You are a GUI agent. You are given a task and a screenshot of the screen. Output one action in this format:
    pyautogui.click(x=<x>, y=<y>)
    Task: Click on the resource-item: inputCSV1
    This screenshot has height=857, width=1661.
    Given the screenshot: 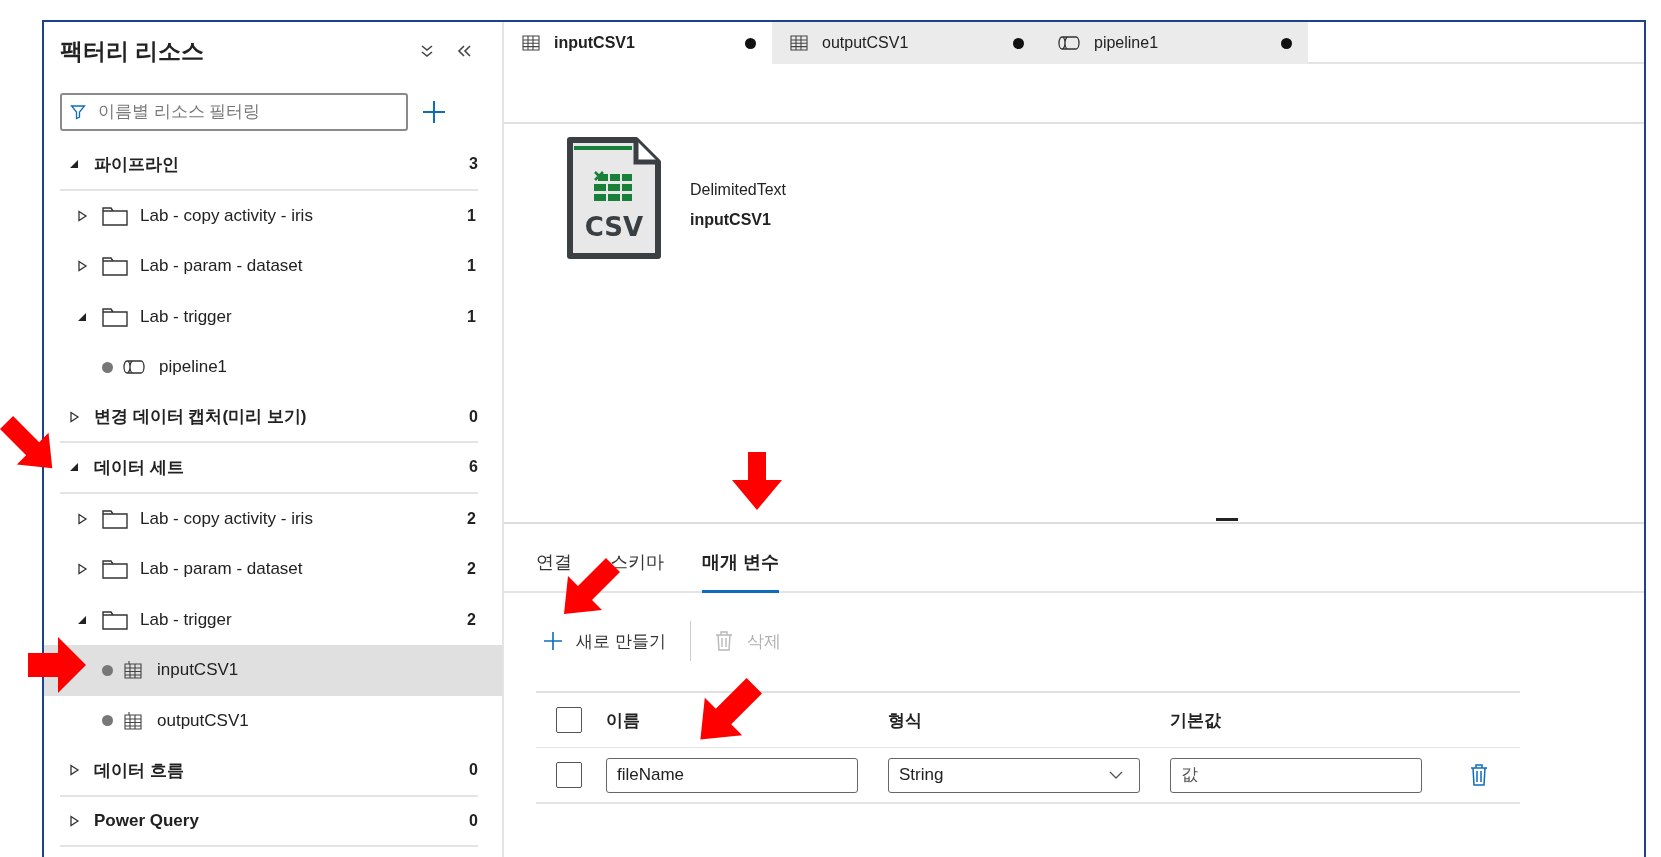 What is the action you would take?
    pyautogui.click(x=273, y=670)
    